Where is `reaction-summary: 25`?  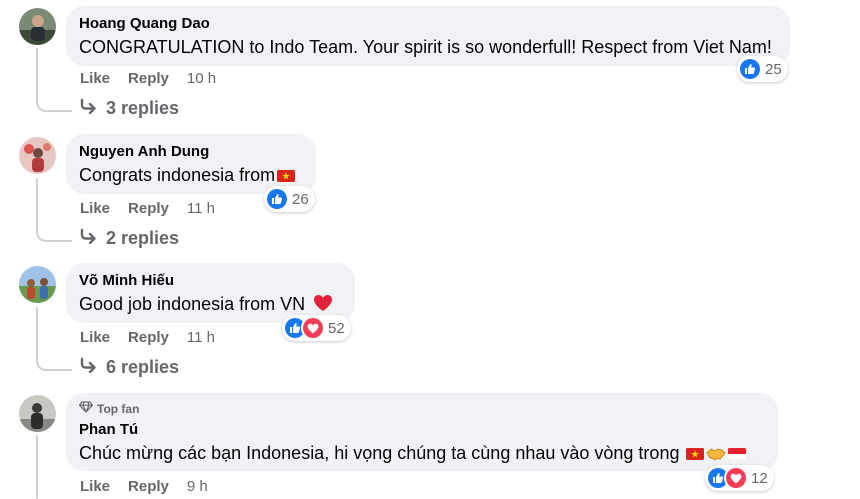 reaction-summary: 25 is located at coordinates (762, 69).